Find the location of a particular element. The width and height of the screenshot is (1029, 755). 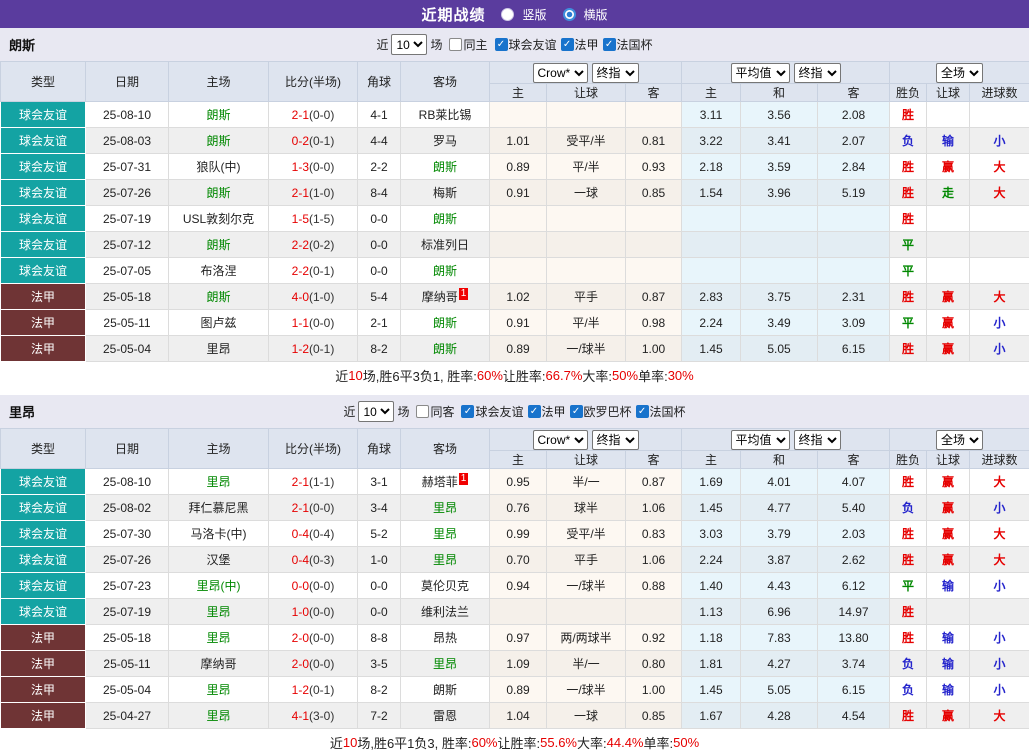

away-team-cell: 里昂 is located at coordinates (445, 560).